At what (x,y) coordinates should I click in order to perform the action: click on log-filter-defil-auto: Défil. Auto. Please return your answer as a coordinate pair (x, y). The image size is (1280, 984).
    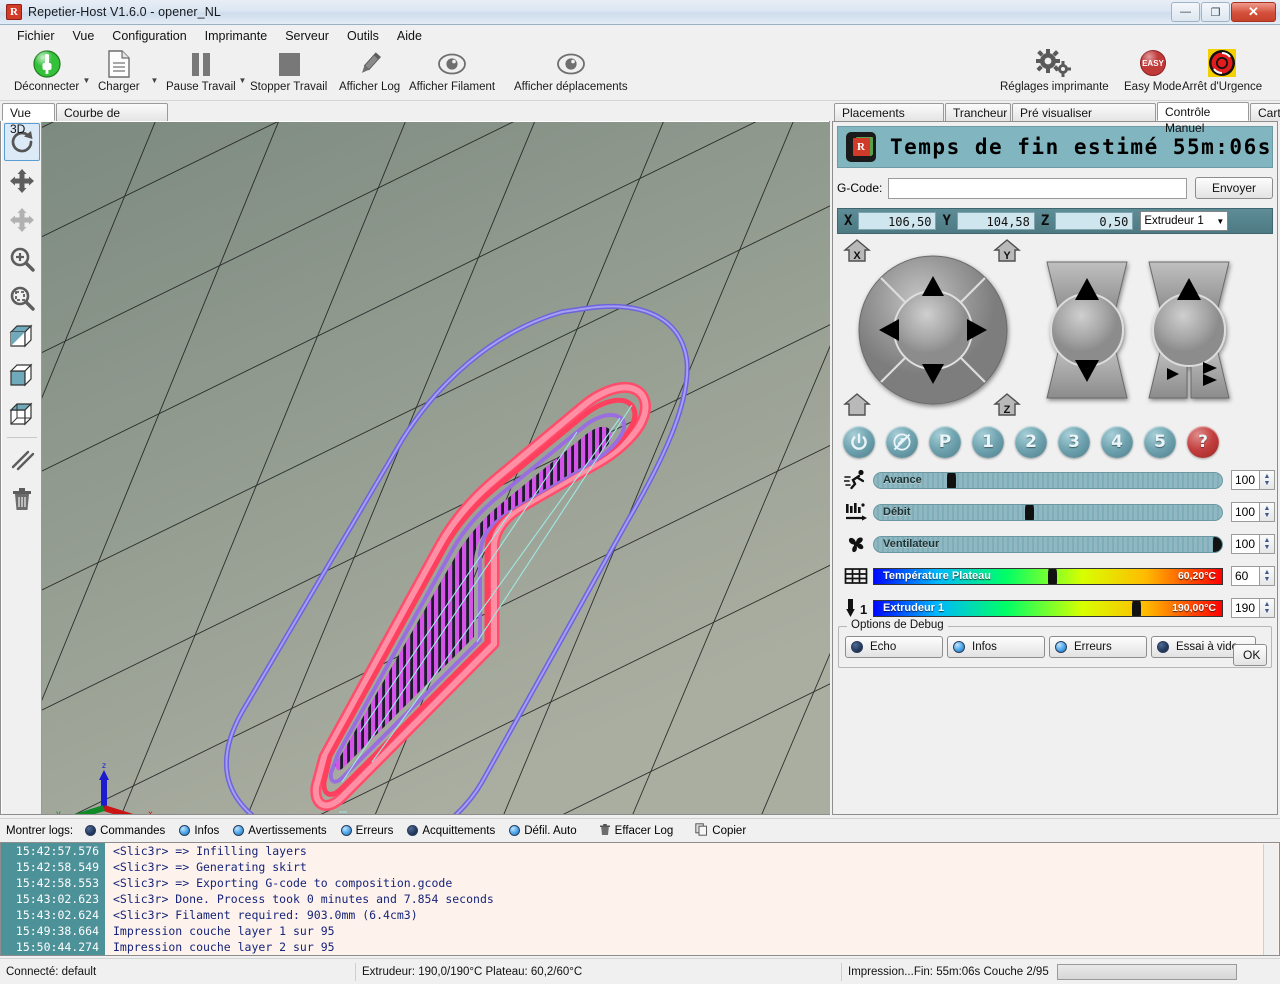
    Looking at the image, I should click on (543, 831).